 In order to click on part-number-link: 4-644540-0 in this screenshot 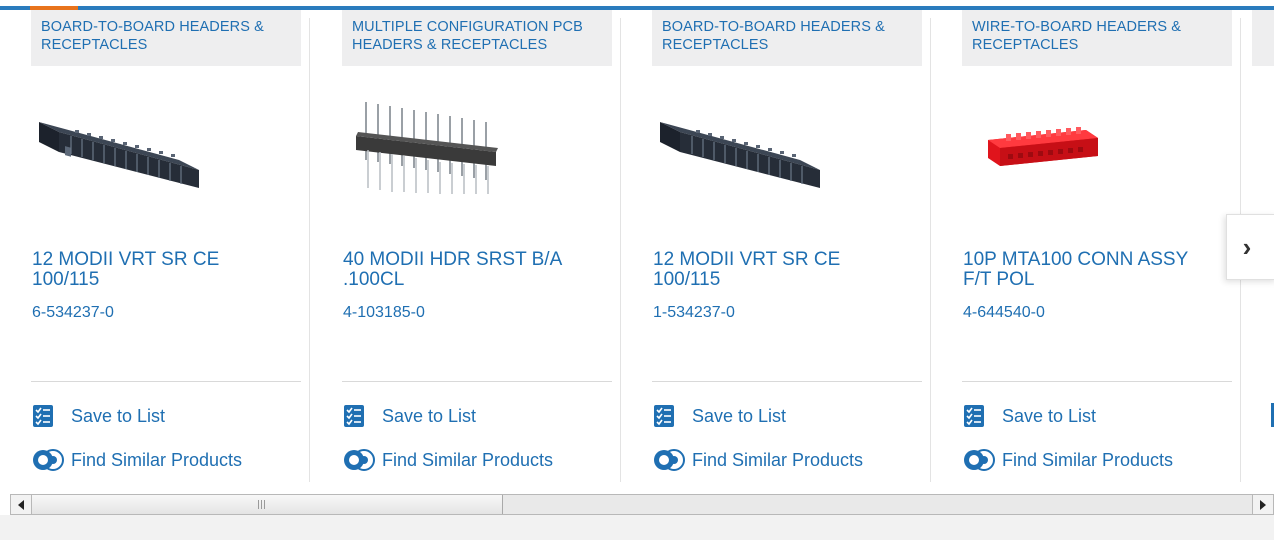, I will do `click(1004, 313)`.